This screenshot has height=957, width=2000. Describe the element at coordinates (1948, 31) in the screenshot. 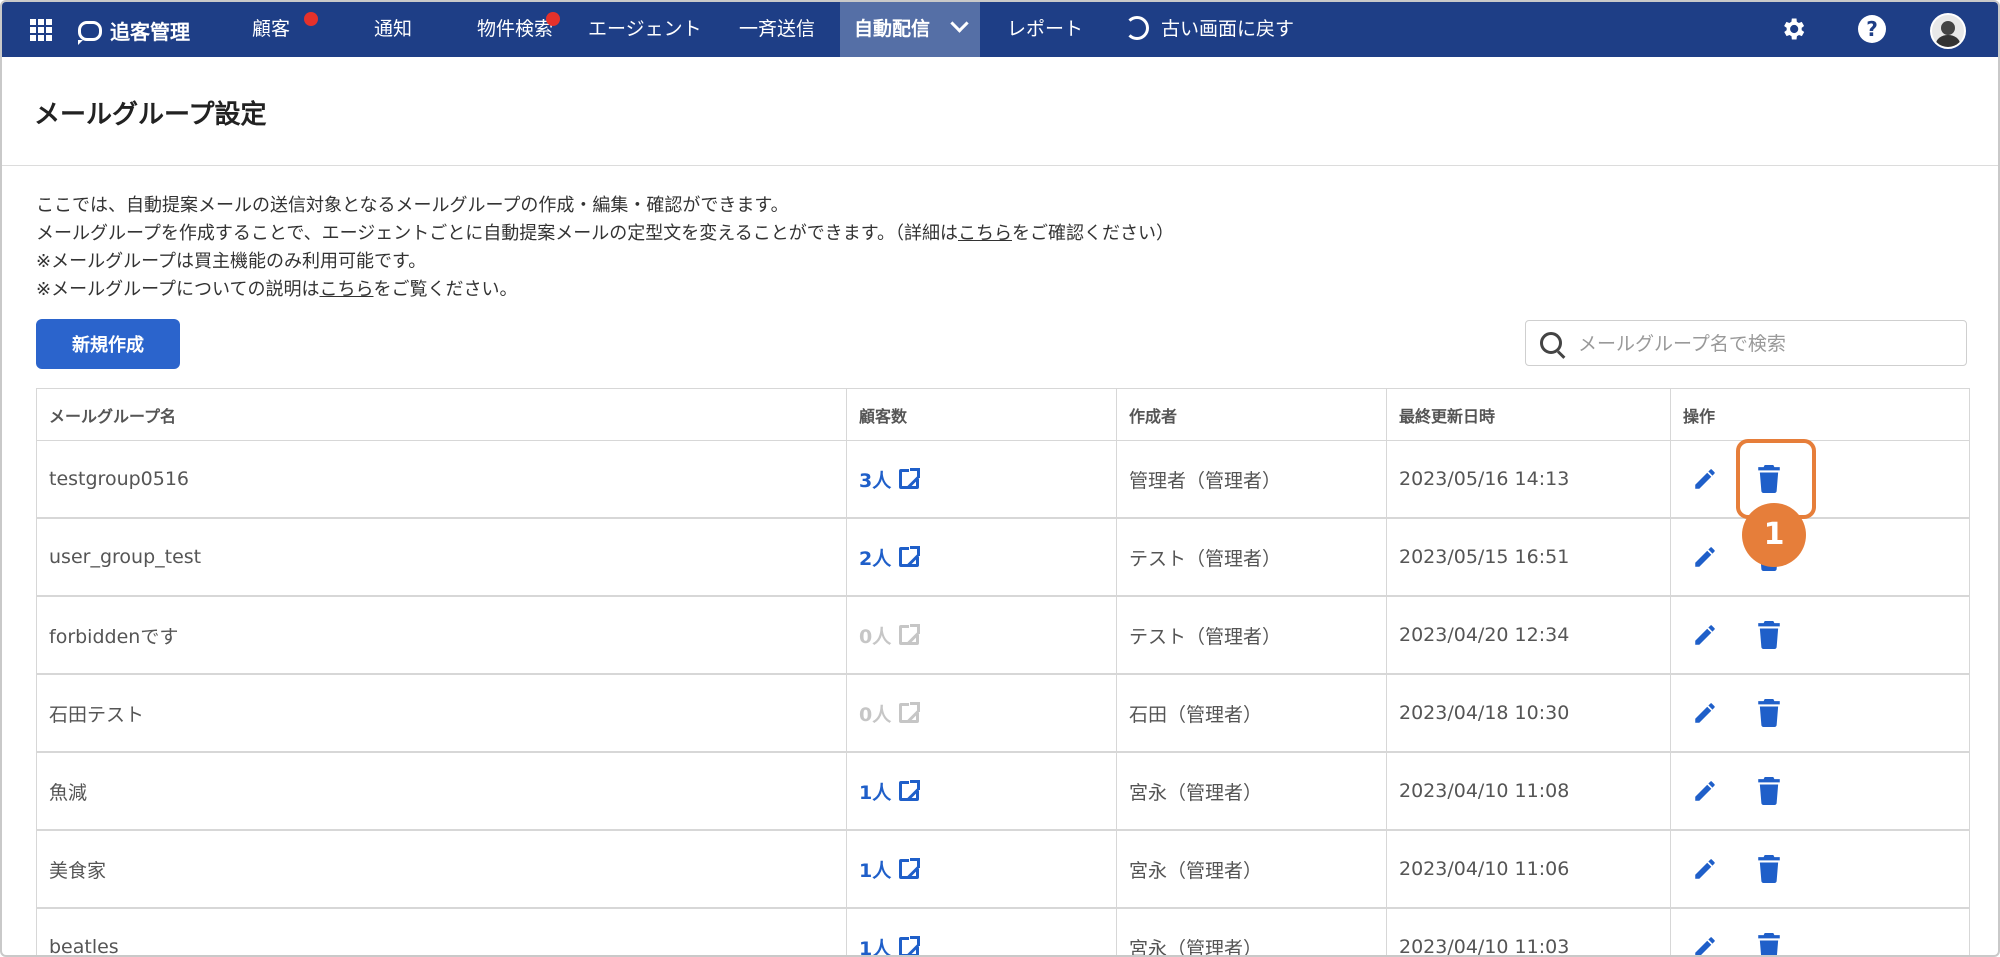

I see `user-menu` at that location.